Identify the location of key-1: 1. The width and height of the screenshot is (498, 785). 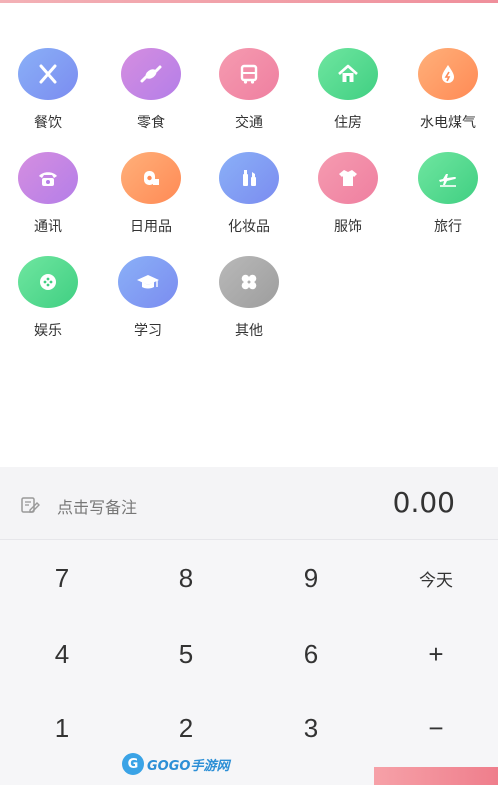
(62, 728).